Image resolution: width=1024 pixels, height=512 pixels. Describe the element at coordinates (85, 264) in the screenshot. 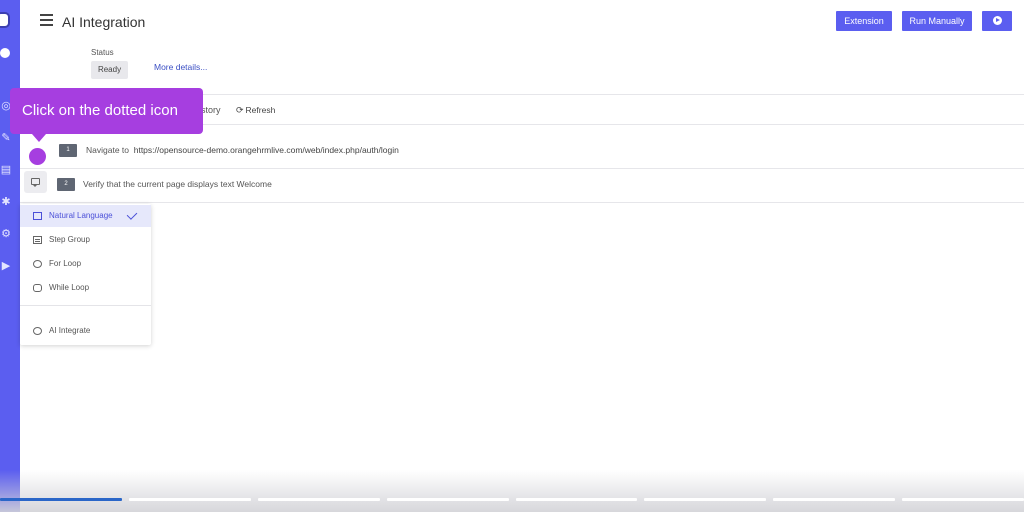

I see `menu-item-for-loop: For Loop` at that location.